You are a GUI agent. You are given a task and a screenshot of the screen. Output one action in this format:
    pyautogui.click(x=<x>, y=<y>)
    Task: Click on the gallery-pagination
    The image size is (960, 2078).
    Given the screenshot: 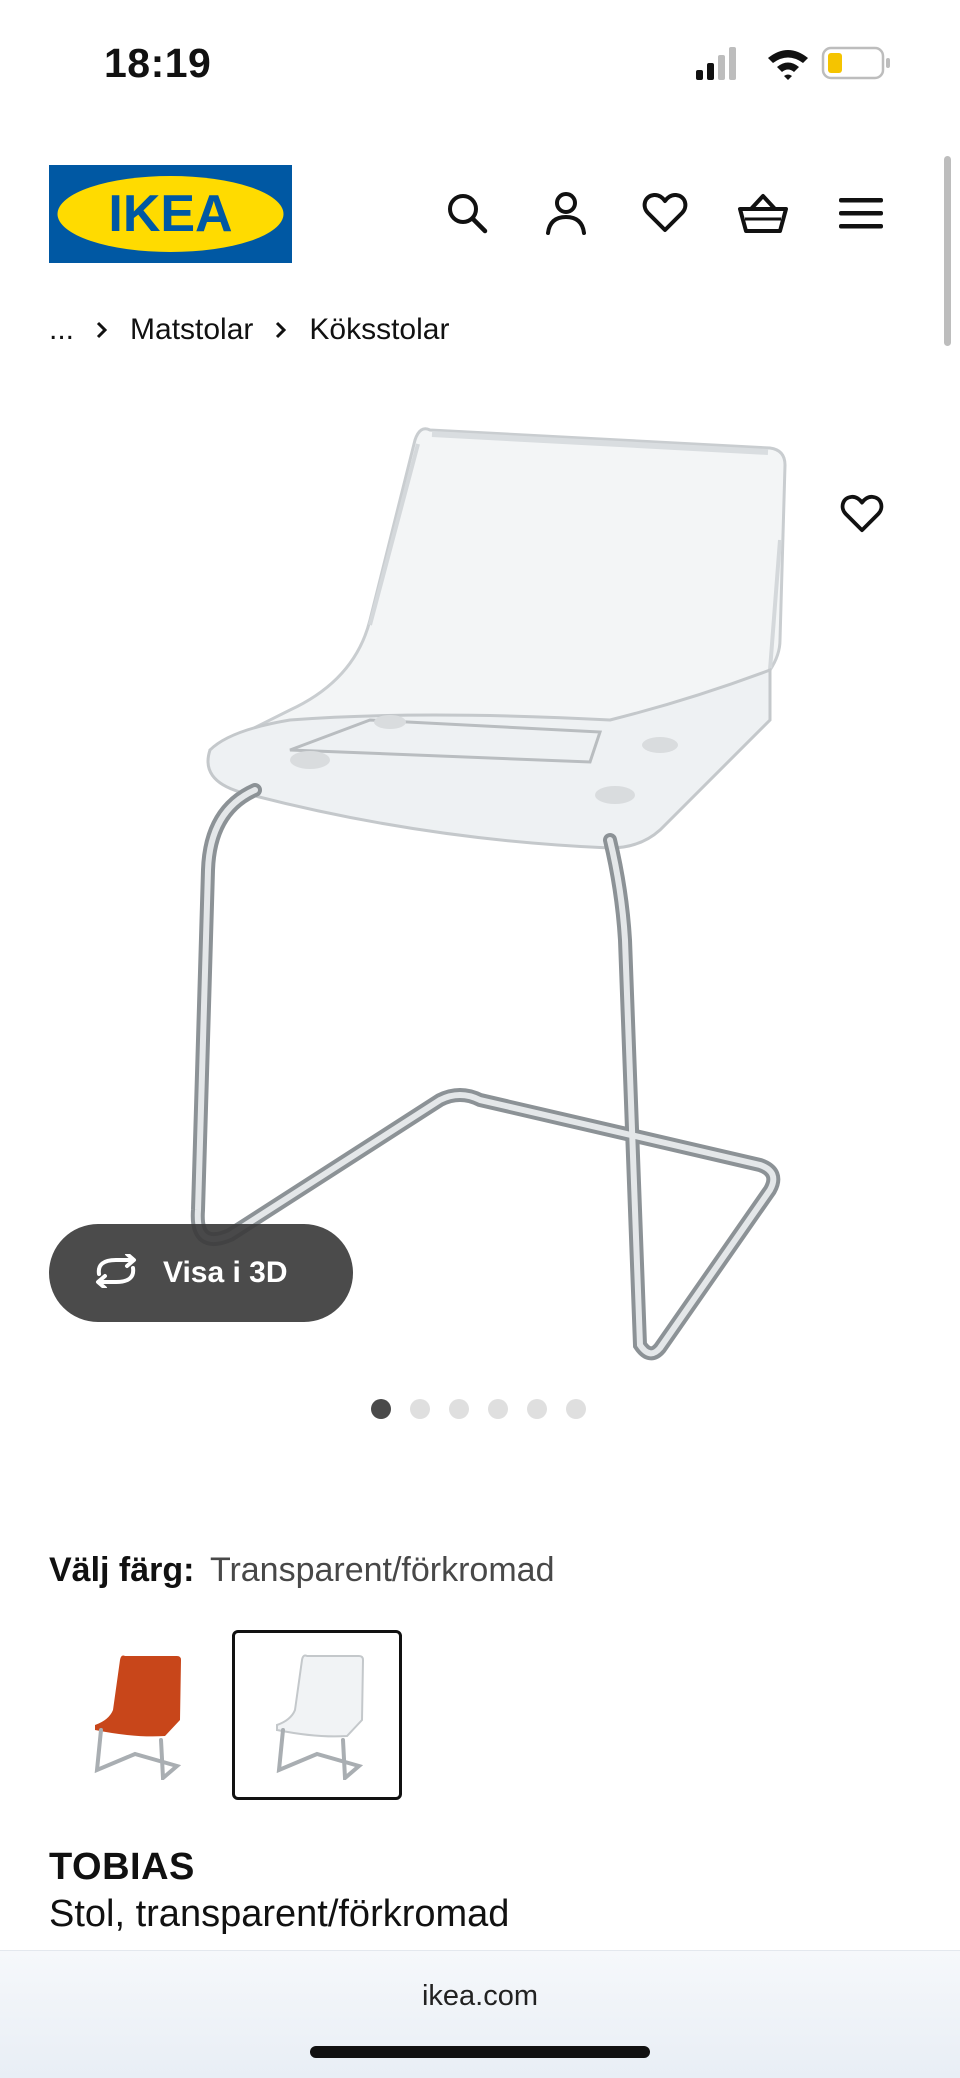 What is the action you would take?
    pyautogui.click(x=488, y=1409)
    